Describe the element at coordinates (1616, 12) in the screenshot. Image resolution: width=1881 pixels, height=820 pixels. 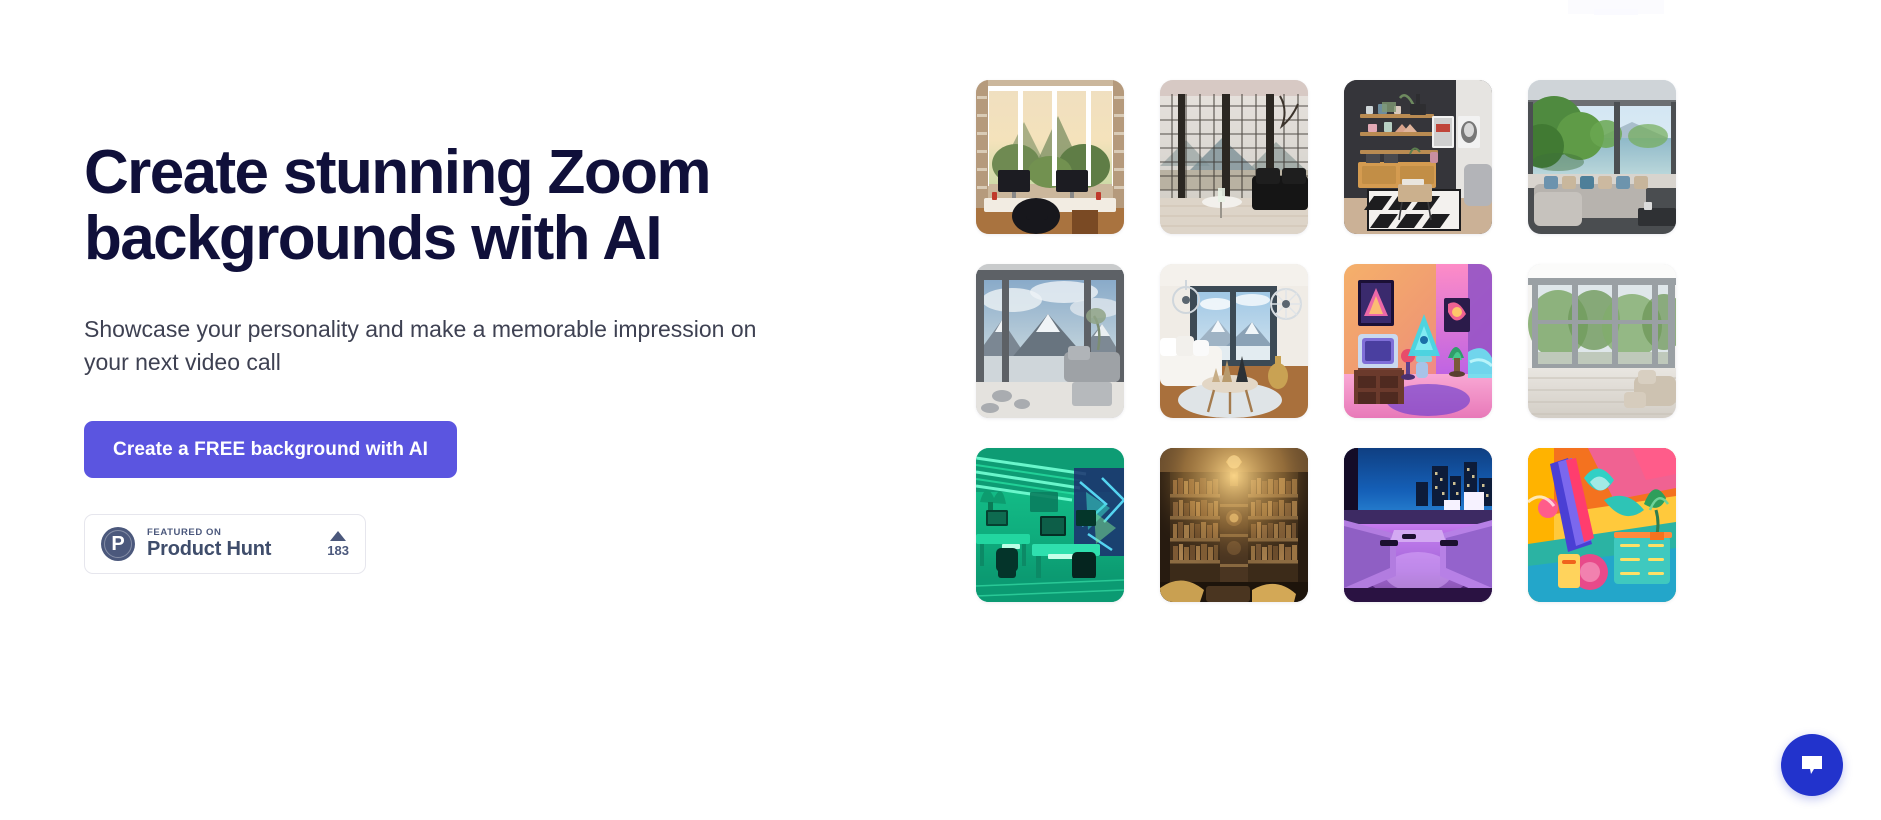
I see `top-edge-artifact-secondary` at that location.